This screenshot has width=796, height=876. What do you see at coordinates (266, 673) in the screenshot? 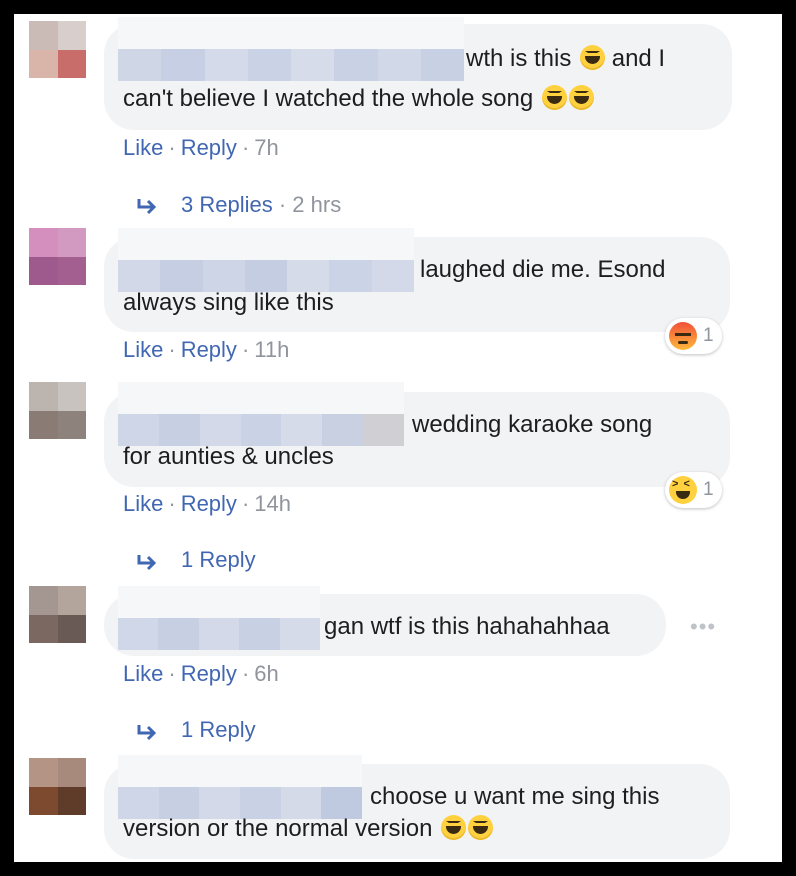
I see `comment-timestamp: 6h` at bounding box center [266, 673].